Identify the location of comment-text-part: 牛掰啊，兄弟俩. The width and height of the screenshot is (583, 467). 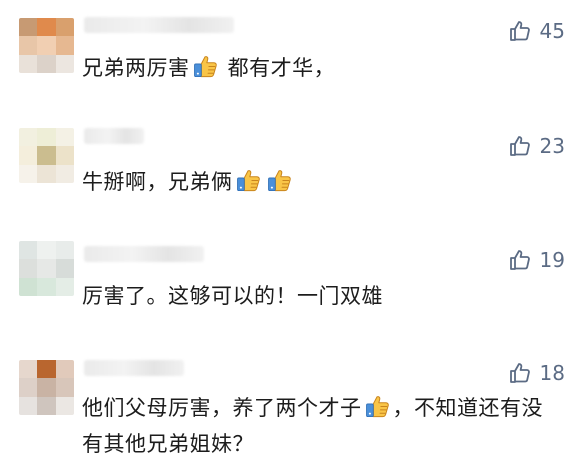
(157, 182).